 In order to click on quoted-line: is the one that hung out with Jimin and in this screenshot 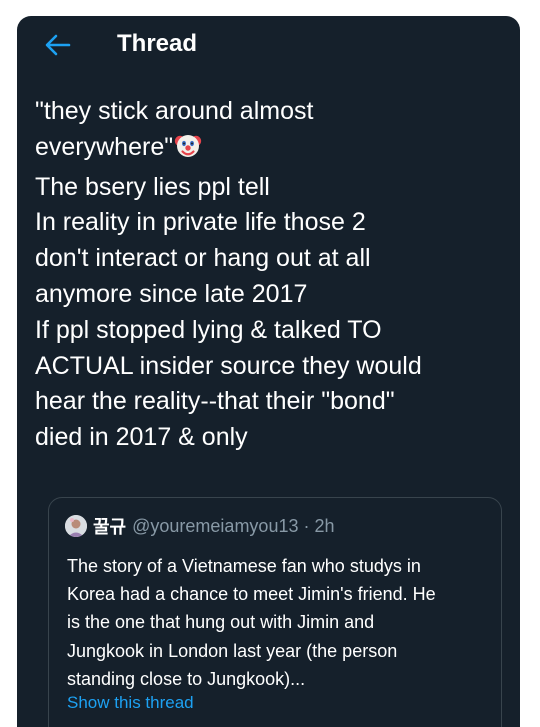, I will do `click(221, 622)`.